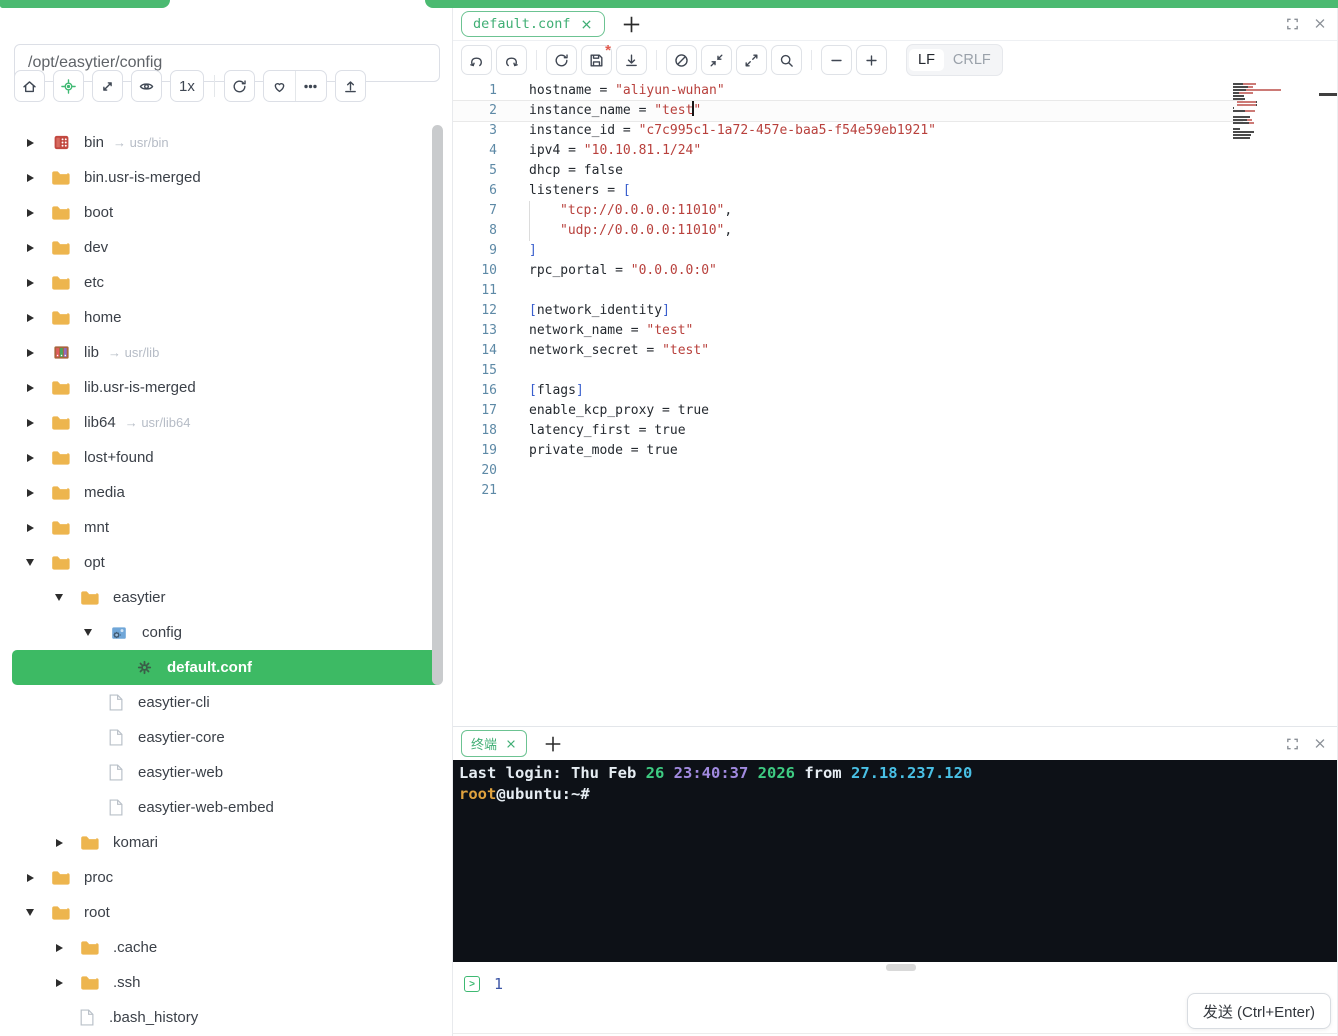 Image resolution: width=1338 pixels, height=1036 pixels. Describe the element at coordinates (227, 597) in the screenshot. I see `tree-item-easytier: easytier` at that location.